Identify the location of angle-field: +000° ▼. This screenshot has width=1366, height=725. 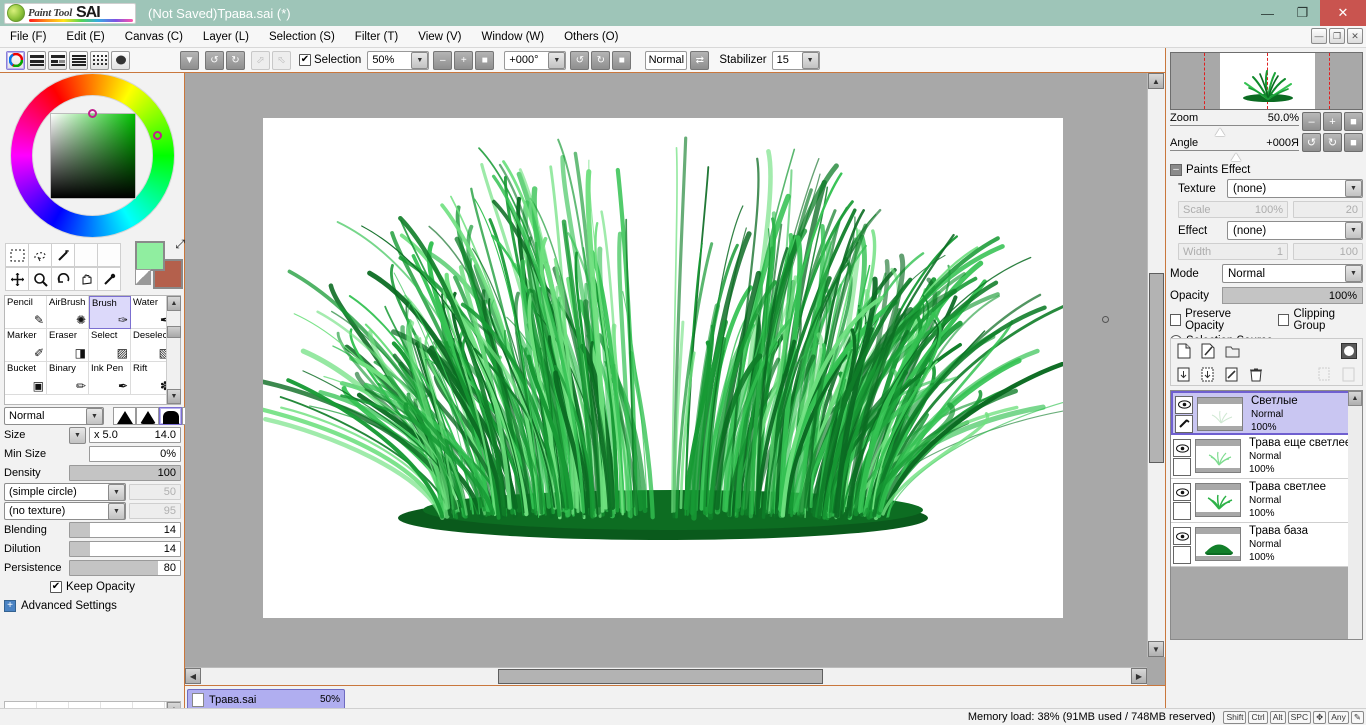
(535, 60).